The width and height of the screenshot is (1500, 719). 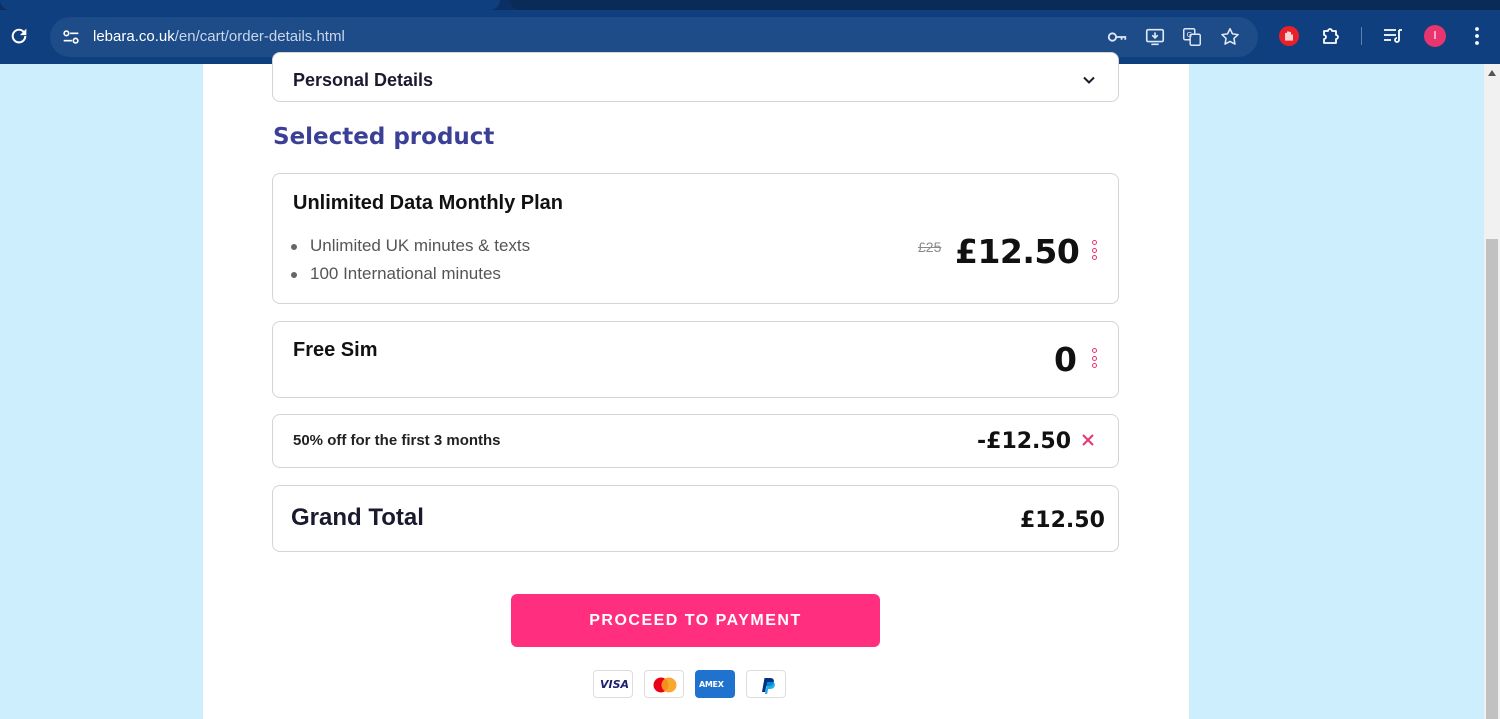 I want to click on plan-feature: 100 International minutes, so click(x=409, y=274).